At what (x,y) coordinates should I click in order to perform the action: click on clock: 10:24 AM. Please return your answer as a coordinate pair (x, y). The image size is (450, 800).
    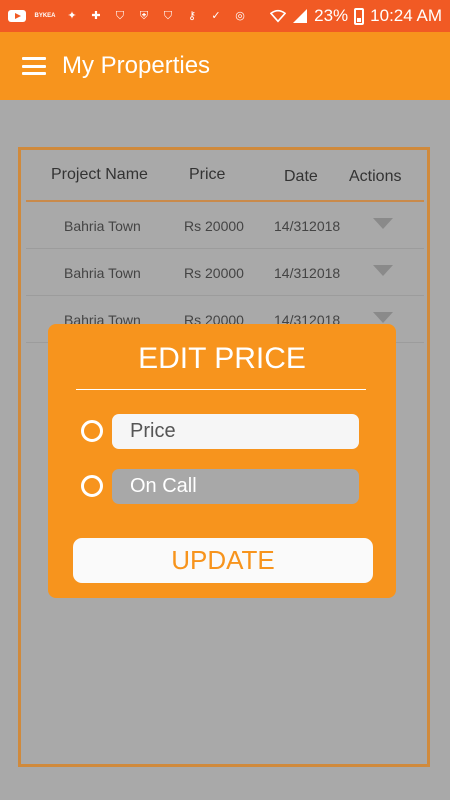
    Looking at the image, I should click on (406, 15).